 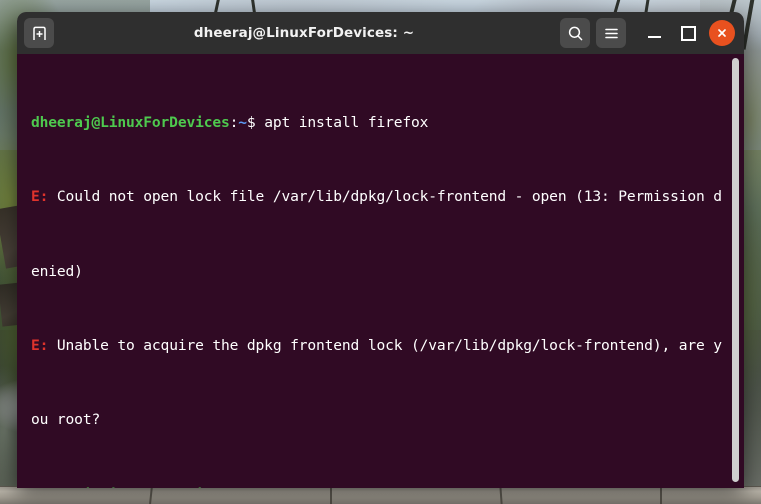 What do you see at coordinates (654, 36) in the screenshot?
I see `minimize-icon` at bounding box center [654, 36].